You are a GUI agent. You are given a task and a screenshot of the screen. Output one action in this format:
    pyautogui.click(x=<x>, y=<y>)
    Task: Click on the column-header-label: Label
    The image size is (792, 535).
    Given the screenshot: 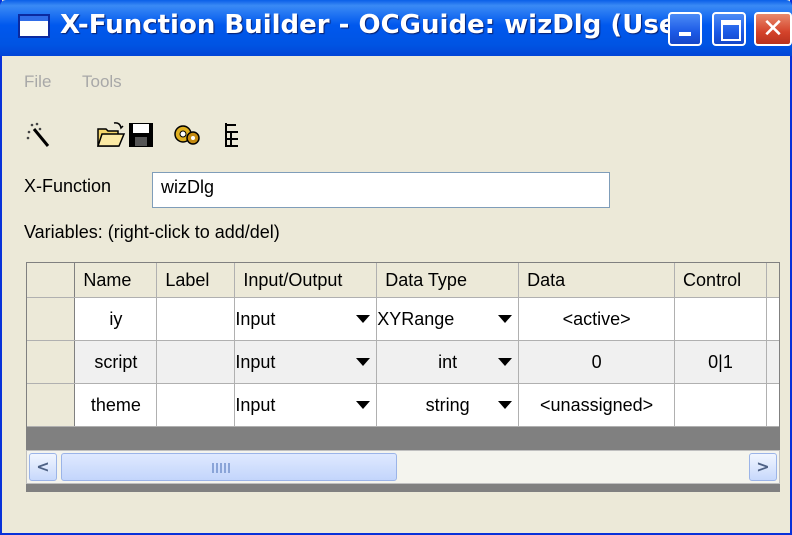 What is the action you would take?
    pyautogui.click(x=196, y=280)
    